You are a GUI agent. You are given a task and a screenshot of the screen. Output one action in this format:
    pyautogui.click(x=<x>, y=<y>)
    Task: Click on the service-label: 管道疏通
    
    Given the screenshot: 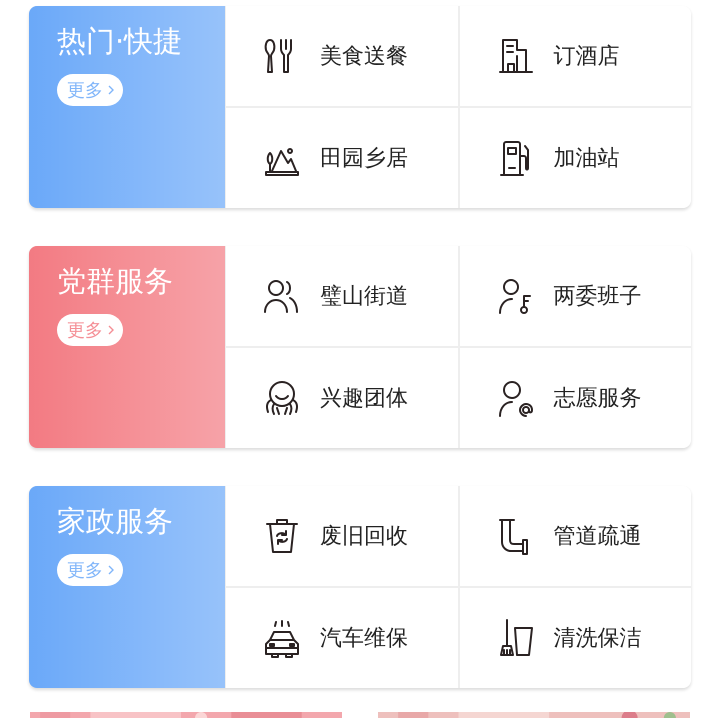 What is the action you would take?
    pyautogui.click(x=598, y=537)
    